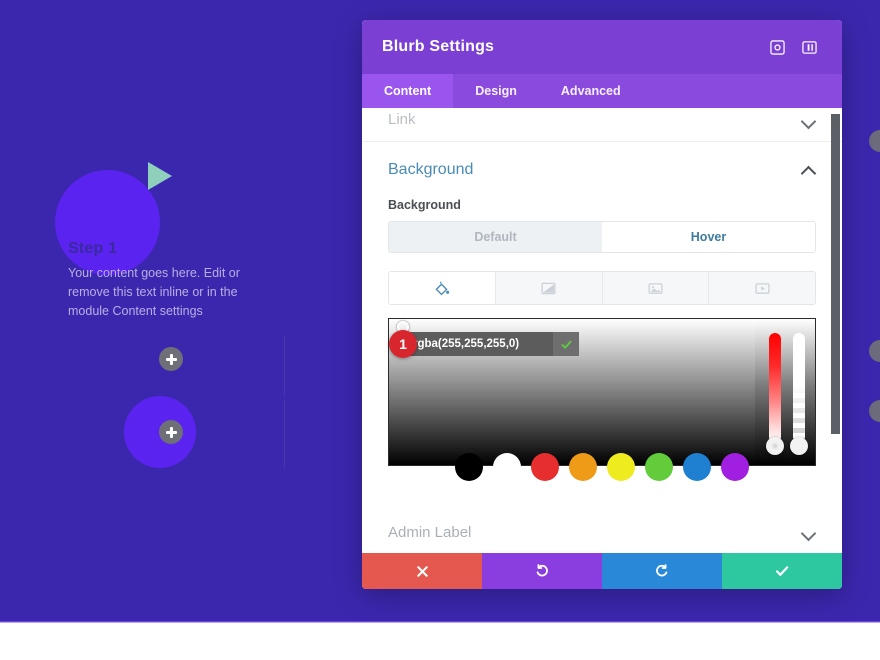 The image size is (880, 660). I want to click on color-swatch-purple, so click(735, 467).